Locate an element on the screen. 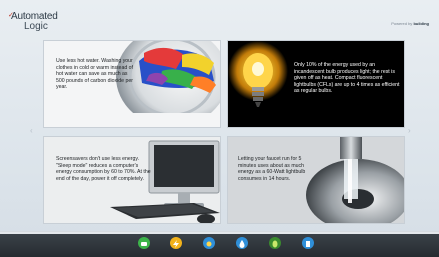 The image size is (439, 257). powered-by: Powered by building is located at coordinates (410, 23).